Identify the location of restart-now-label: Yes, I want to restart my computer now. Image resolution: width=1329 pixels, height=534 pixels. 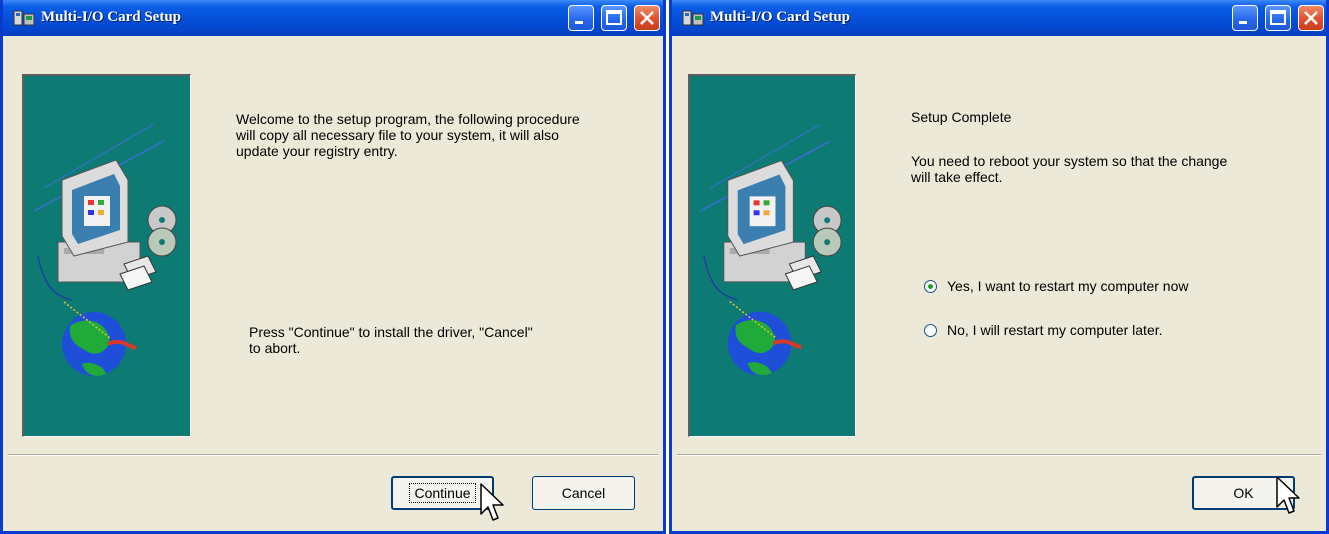
(1068, 286).